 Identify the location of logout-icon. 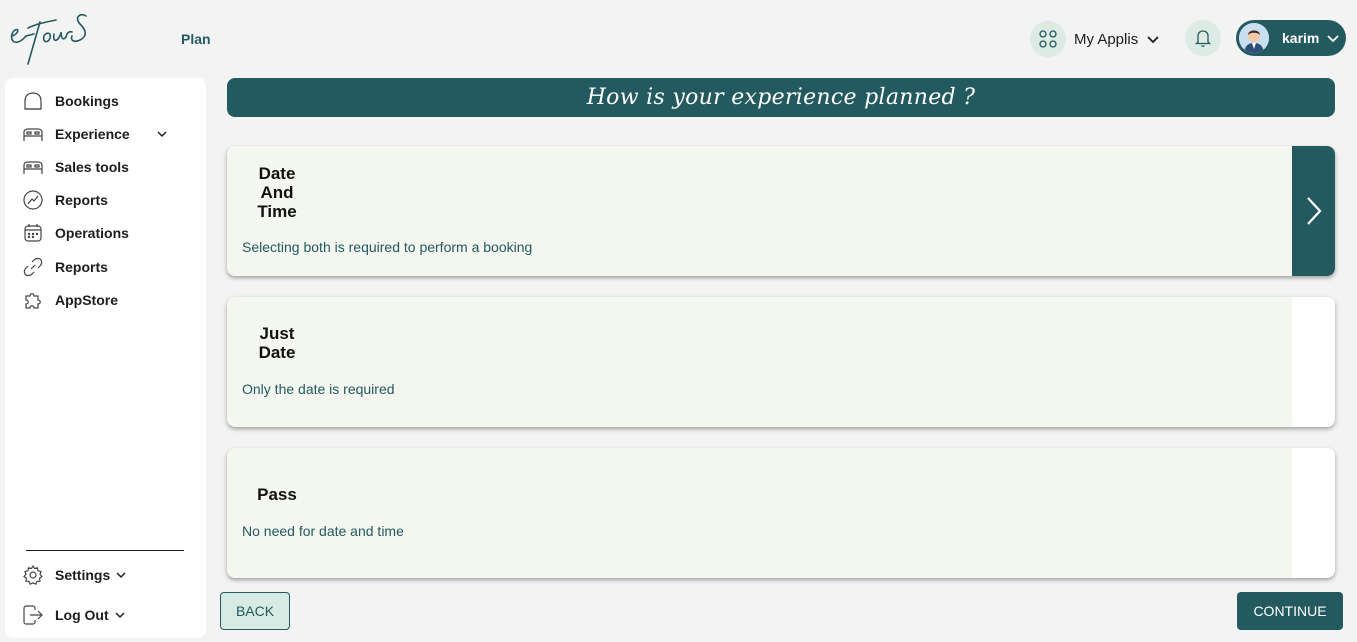
(33, 615).